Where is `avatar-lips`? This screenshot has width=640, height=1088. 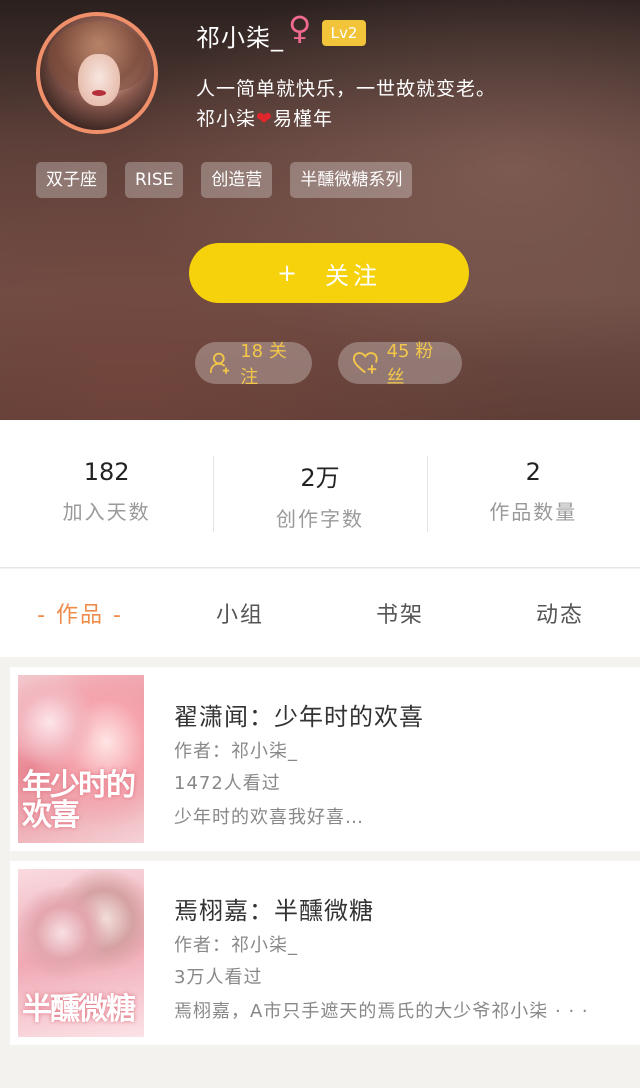 avatar-lips is located at coordinates (99, 93).